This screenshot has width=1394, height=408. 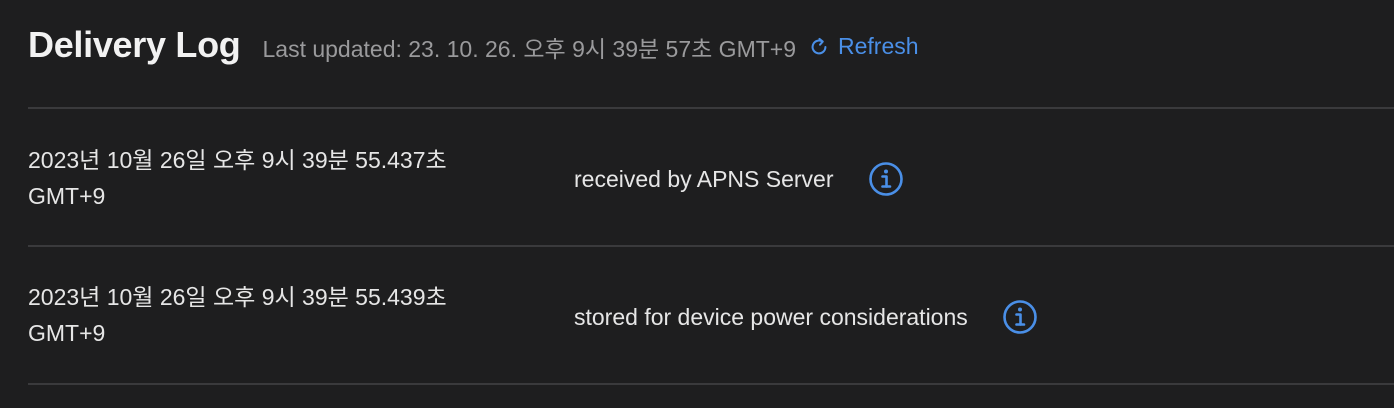 What do you see at coordinates (134, 44) in the screenshot?
I see `page-title: Delivery Log` at bounding box center [134, 44].